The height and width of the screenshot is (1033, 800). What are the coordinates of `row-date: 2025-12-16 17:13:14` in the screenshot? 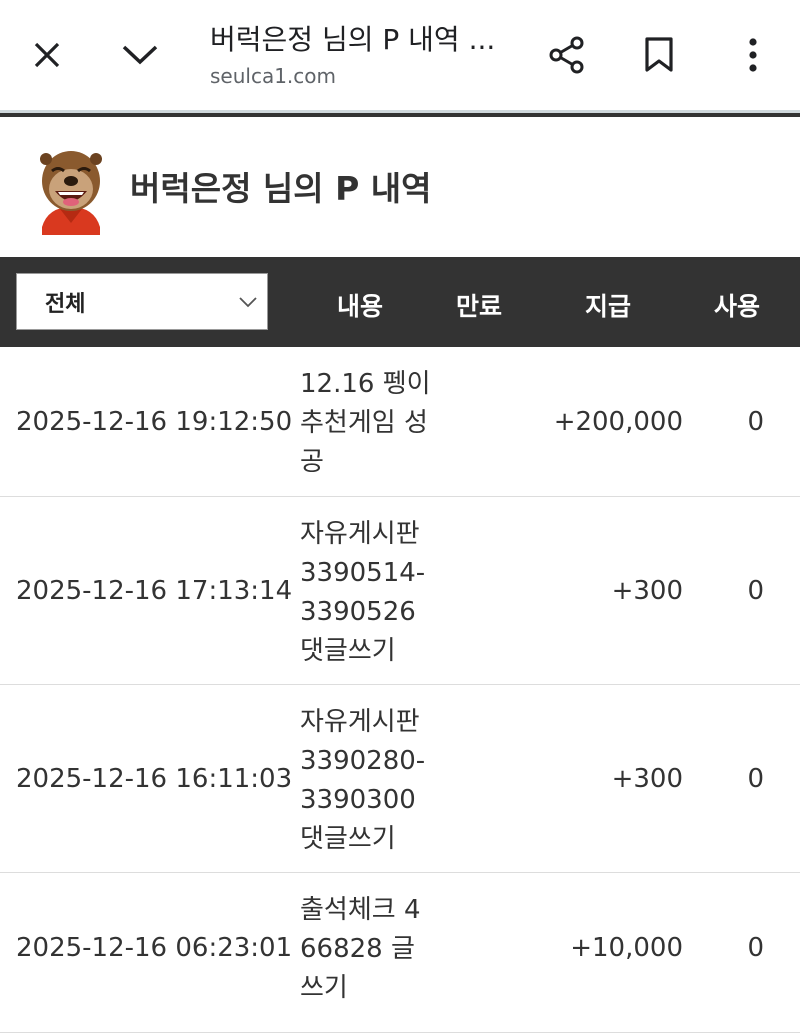 It's located at (154, 591).